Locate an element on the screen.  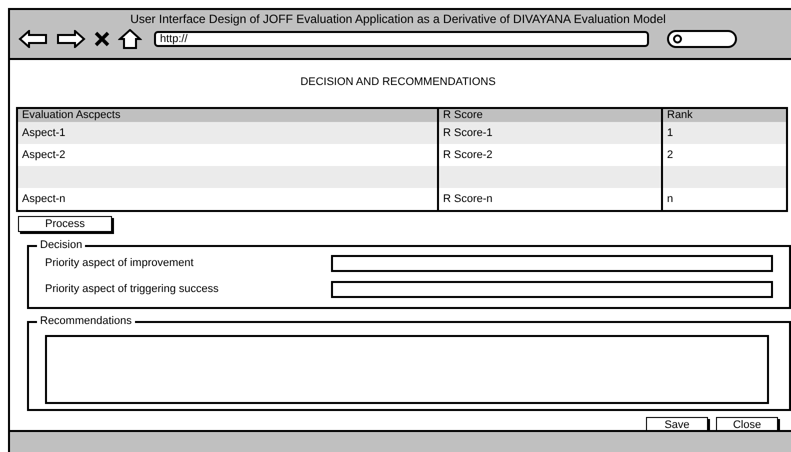
table-cell: Aspect-2 is located at coordinates (44, 154).